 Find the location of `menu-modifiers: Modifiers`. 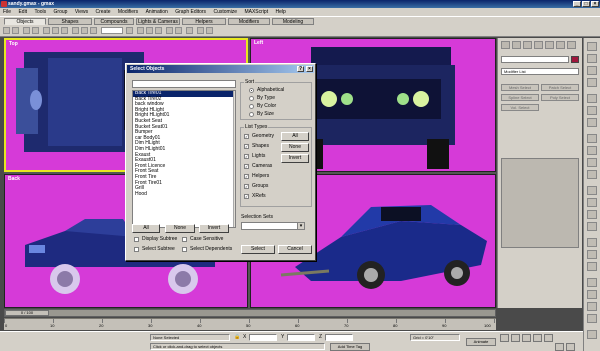

menu-modifiers: Modifiers is located at coordinates (128, 12).